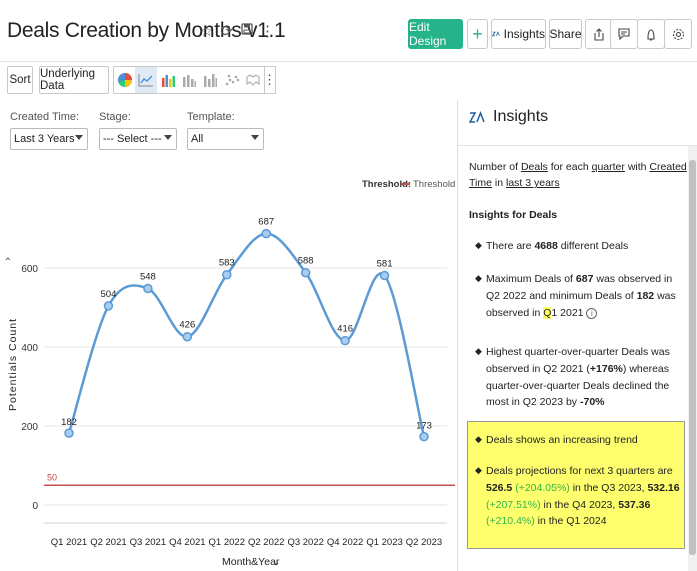 This screenshot has height=571, width=697. What do you see at coordinates (206, 31) in the screenshot?
I see `star-icon: ☆` at bounding box center [206, 31].